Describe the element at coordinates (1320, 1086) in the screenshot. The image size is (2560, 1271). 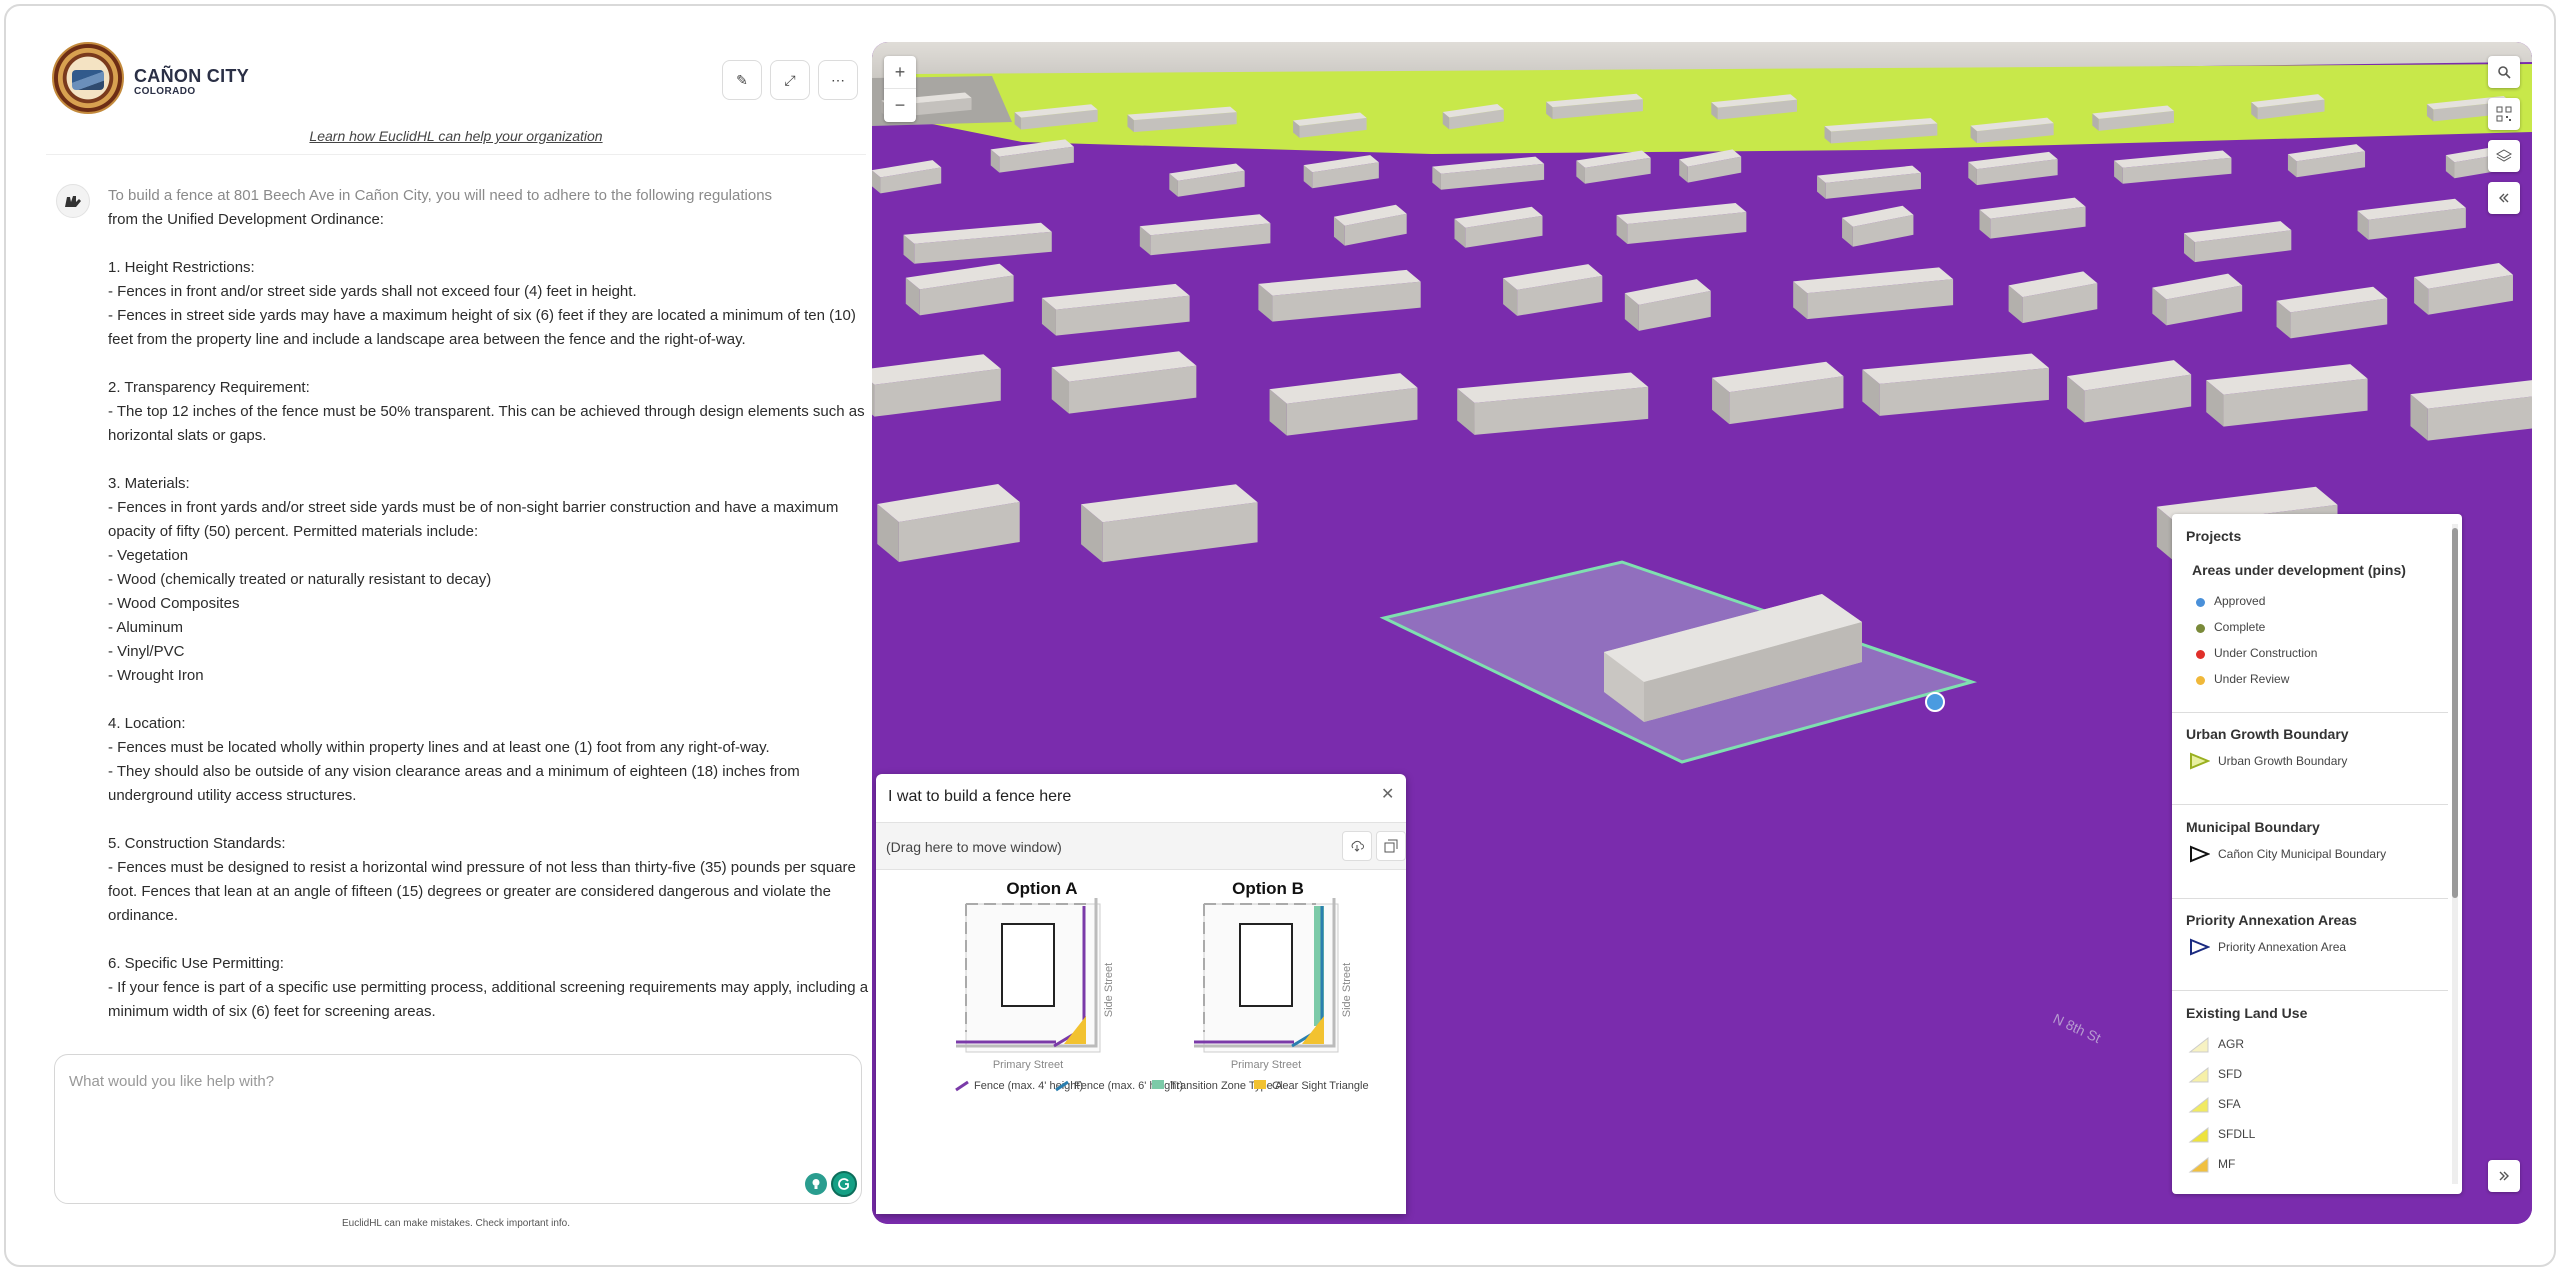
I see `legend-sight: Clear Sight Triangle` at that location.